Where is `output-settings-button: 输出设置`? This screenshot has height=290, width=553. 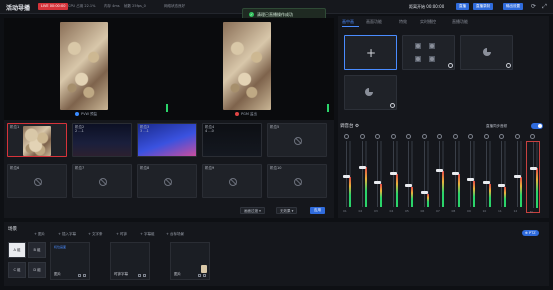
output-settings-button: 输出设置 is located at coordinates (513, 6).